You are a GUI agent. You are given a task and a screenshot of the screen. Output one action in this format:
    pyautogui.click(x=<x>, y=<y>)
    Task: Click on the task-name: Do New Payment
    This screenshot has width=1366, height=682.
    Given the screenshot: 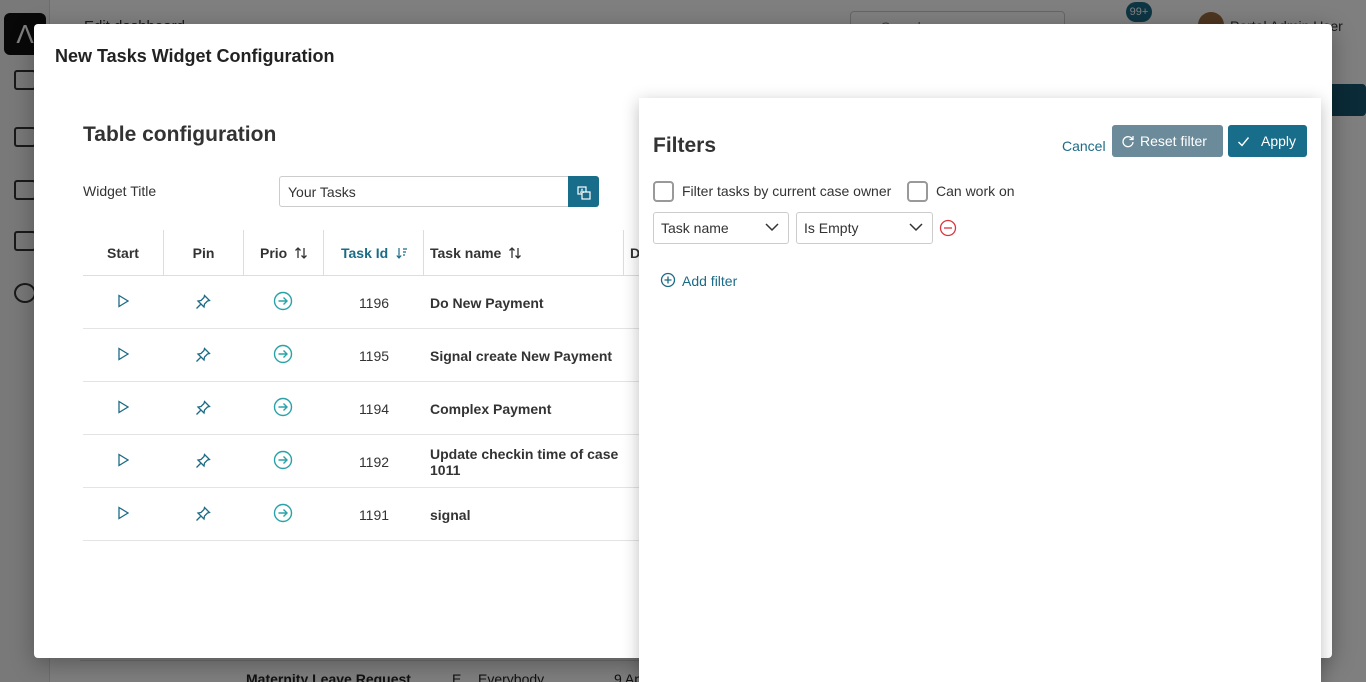 What is the action you would take?
    pyautogui.click(x=530, y=303)
    